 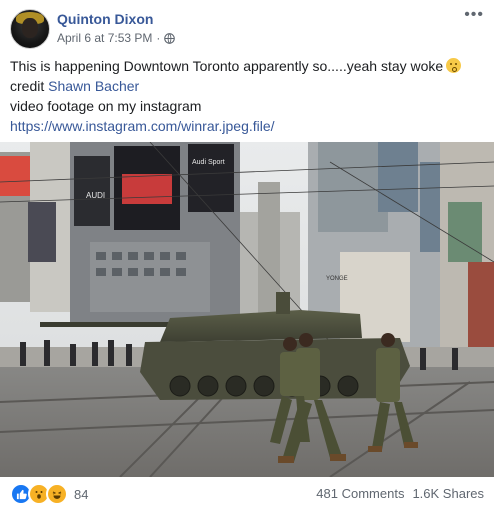 What do you see at coordinates (247, 28) in the screenshot?
I see `post-header: Quinton Dixon April 6 at 7:53 PM · •••` at bounding box center [247, 28].